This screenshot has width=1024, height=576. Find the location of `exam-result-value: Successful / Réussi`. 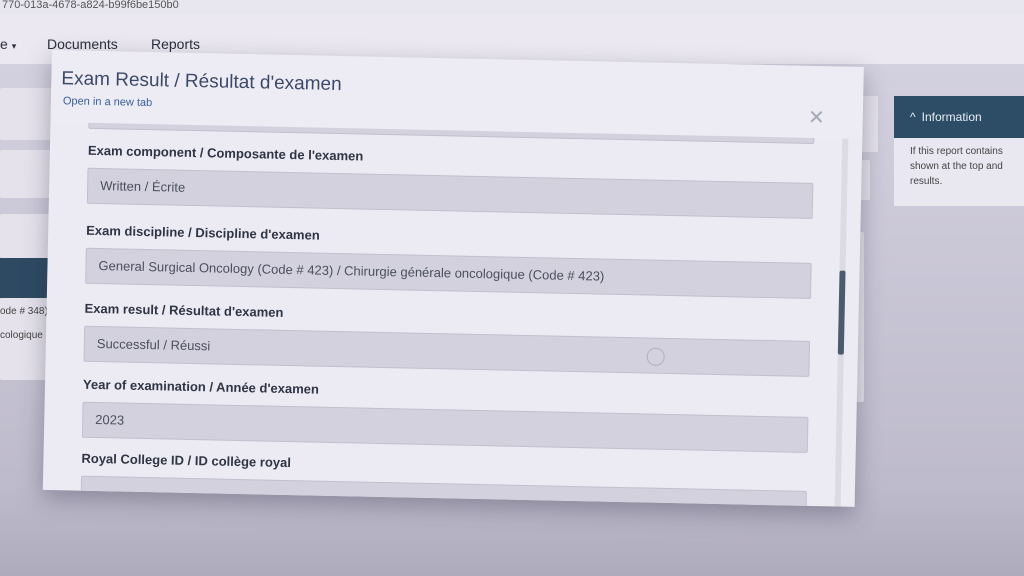

exam-result-value: Successful / Réussi is located at coordinates (153, 345).